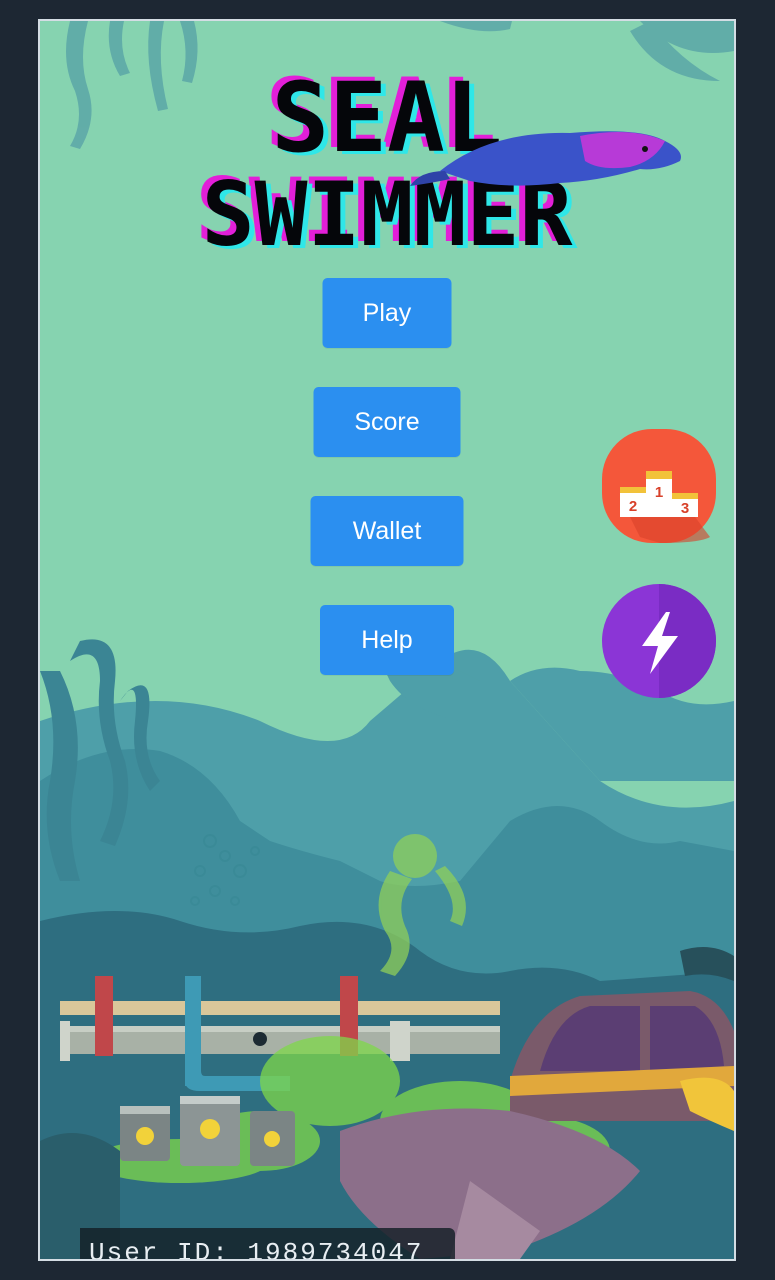 The height and width of the screenshot is (1280, 775). I want to click on score-button: Score, so click(387, 422).